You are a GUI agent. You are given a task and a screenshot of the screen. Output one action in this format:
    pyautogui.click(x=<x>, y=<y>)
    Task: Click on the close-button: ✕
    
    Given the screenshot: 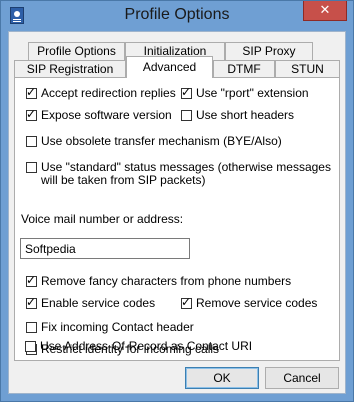 What is the action you would take?
    pyautogui.click(x=325, y=11)
    